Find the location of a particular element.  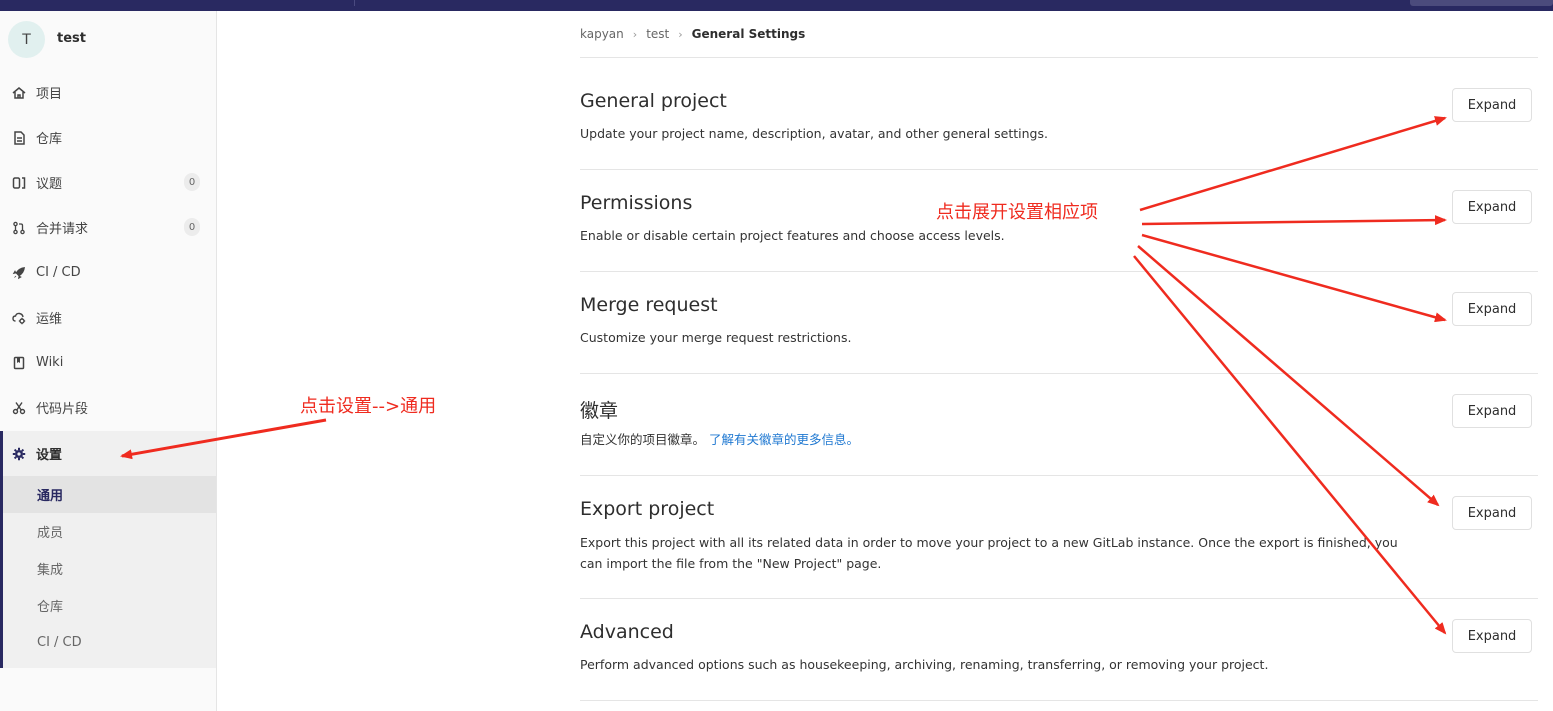

sidebar-project-header: T test is located at coordinates (108, 40).